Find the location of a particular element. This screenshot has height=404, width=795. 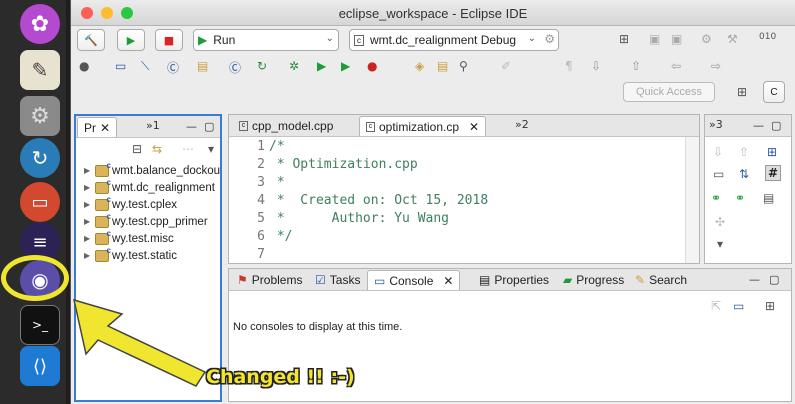

arrow-shape is located at coordinates (139, 342).